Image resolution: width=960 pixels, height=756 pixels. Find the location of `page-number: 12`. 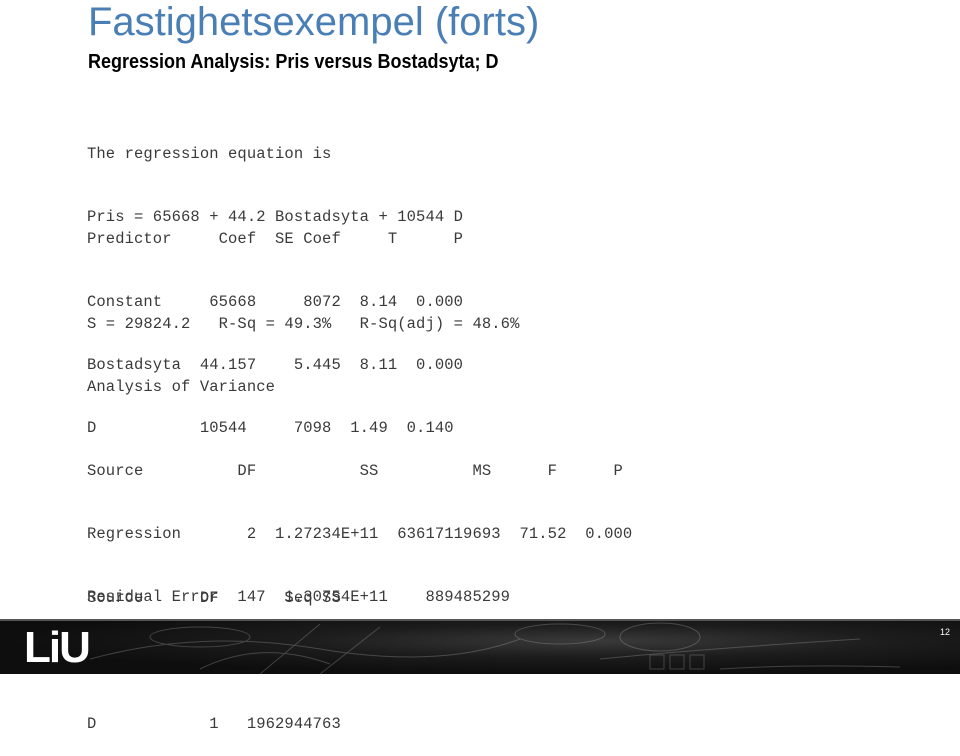

page-number: 12 is located at coordinates (944, 632).